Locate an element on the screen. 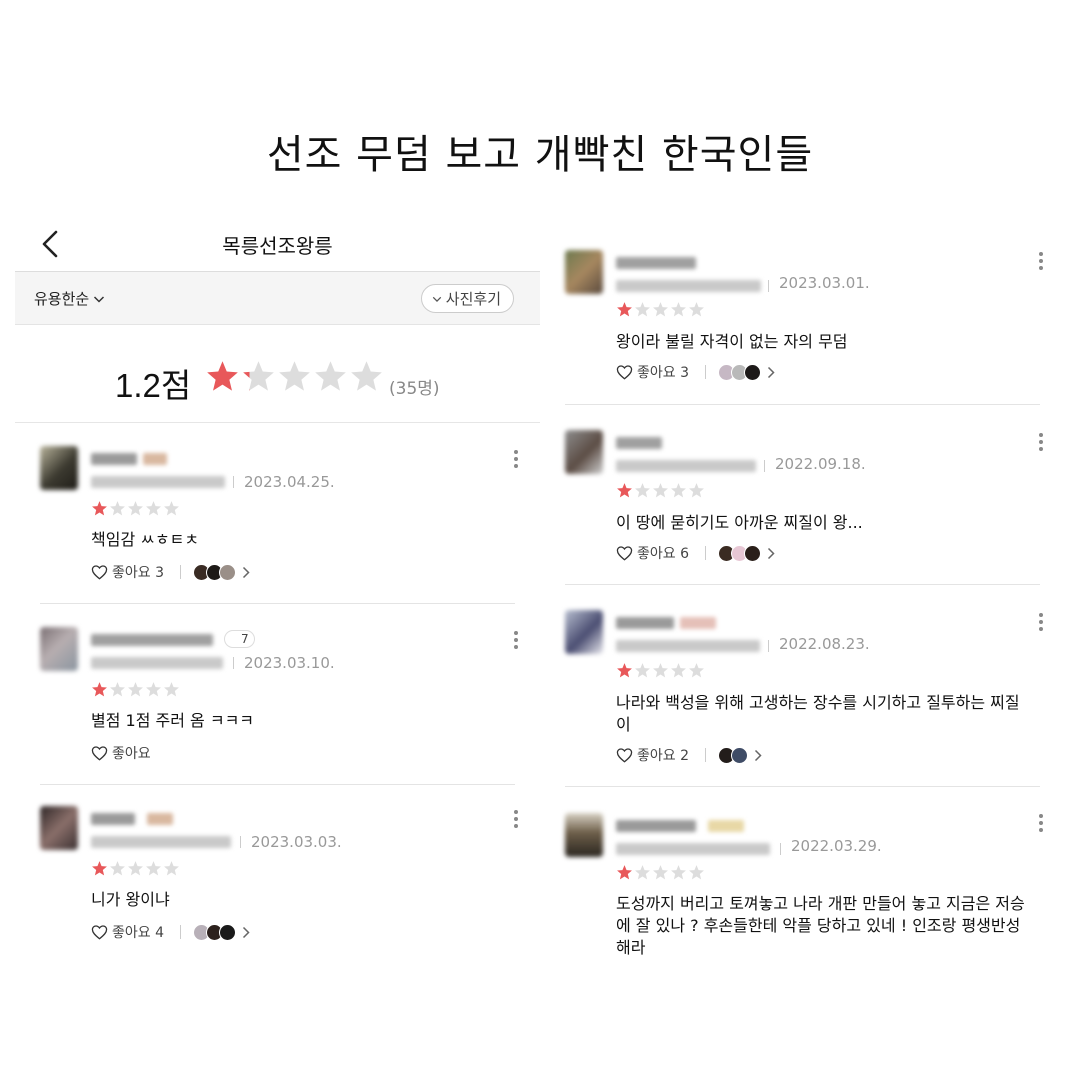  like-label: 좋아요 is located at coordinates (131, 753).